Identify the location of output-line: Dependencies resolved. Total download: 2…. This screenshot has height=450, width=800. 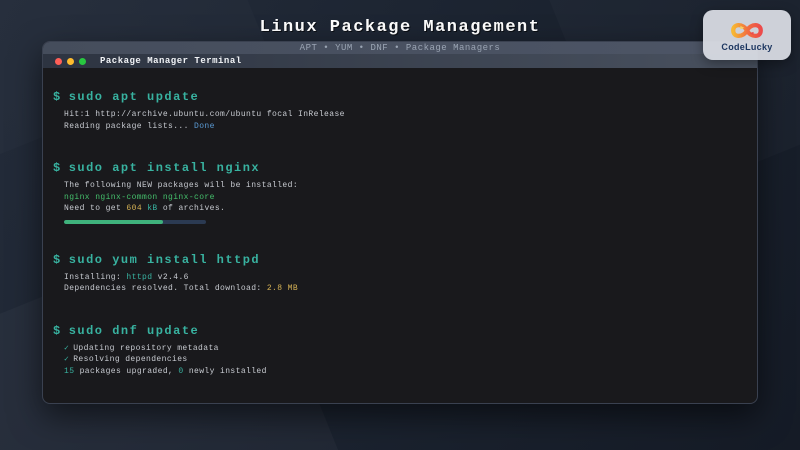
(399, 289).